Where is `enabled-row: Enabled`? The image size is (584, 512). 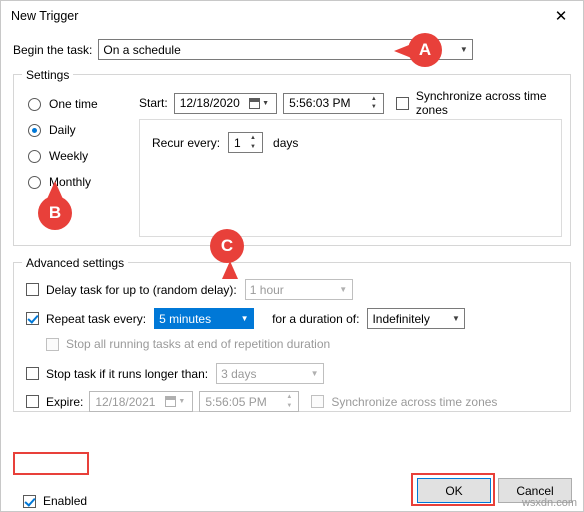
enabled-row: Enabled is located at coordinates (55, 501).